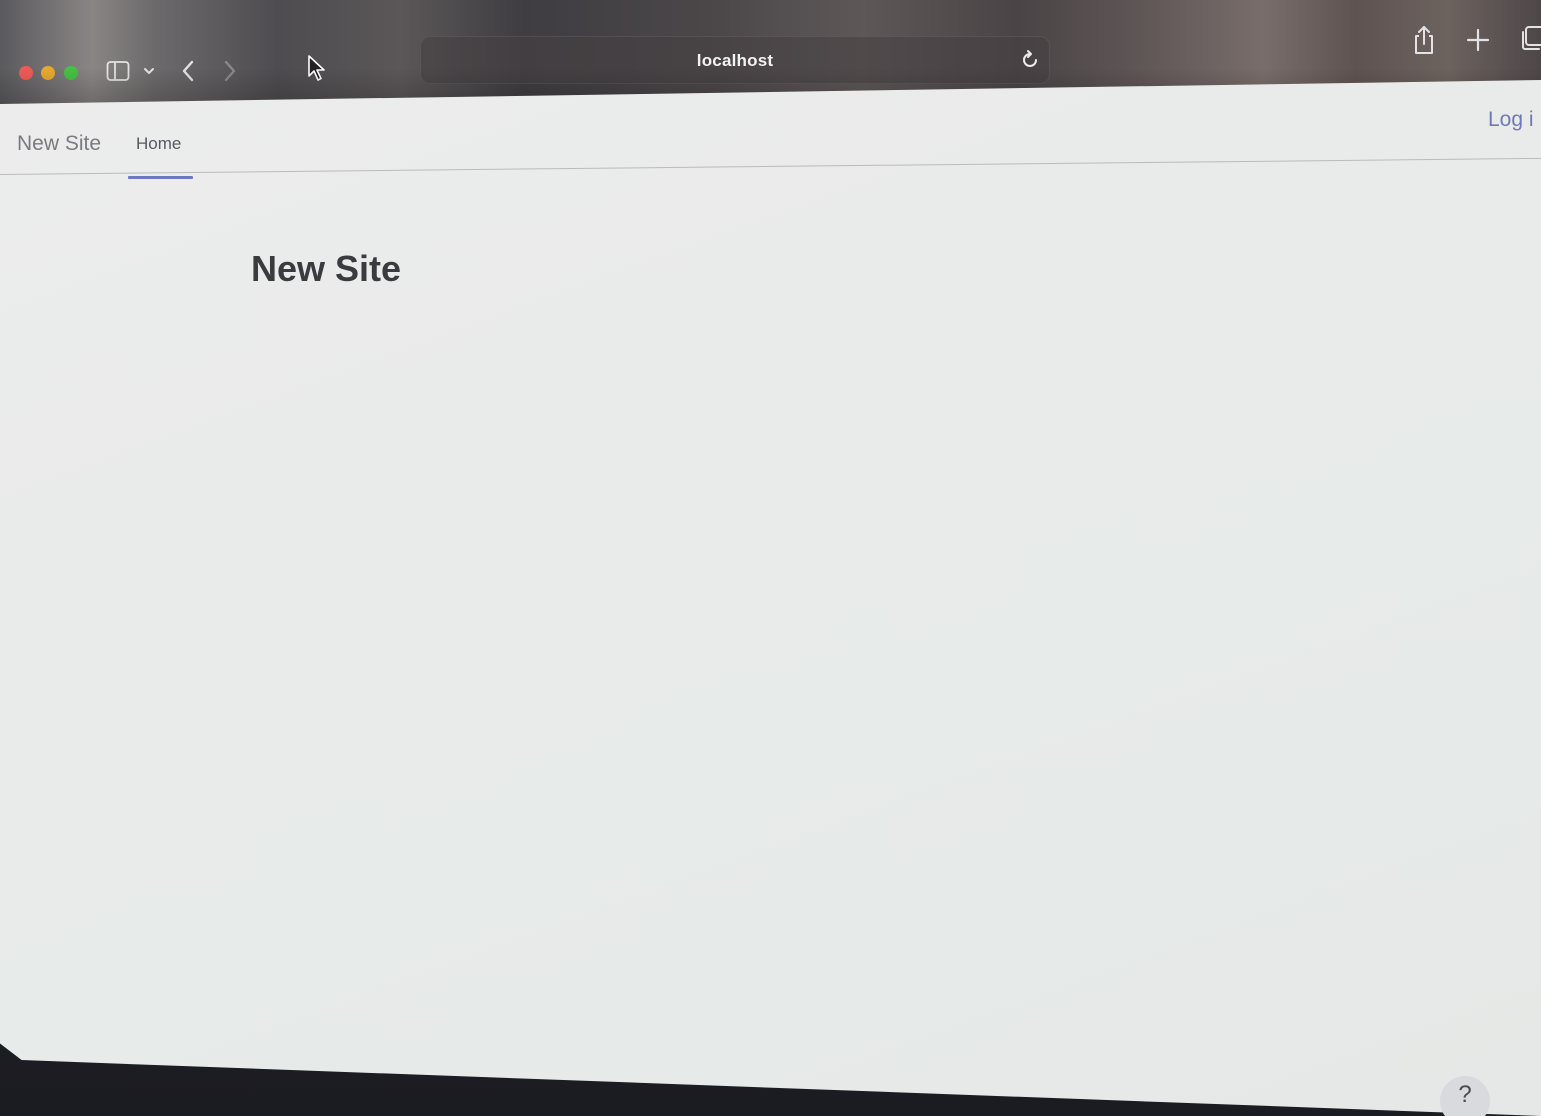 The height and width of the screenshot is (1116, 1541). I want to click on tab-overview-icon, so click(1529, 38).